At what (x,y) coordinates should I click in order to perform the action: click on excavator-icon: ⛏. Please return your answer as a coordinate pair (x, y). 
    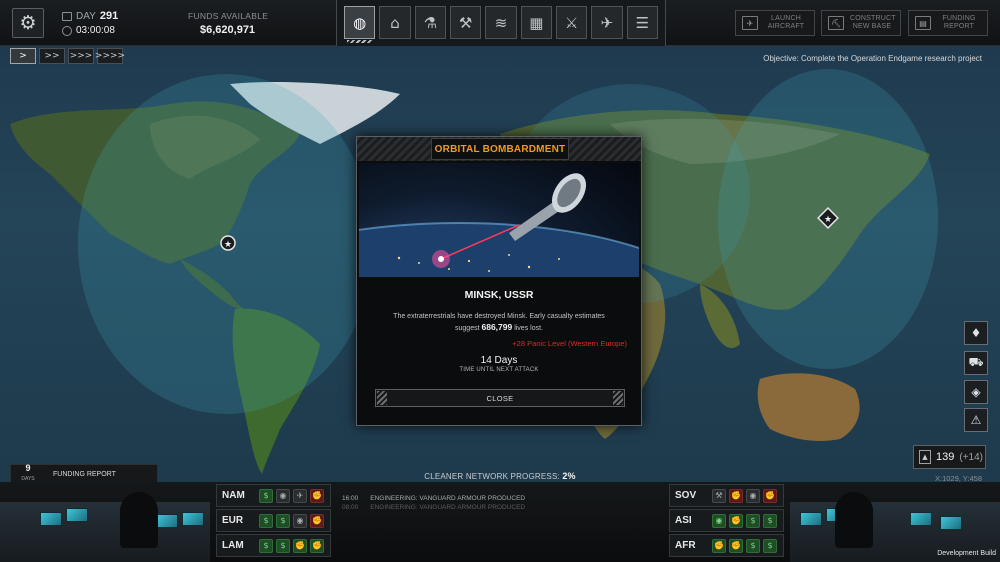
    Looking at the image, I should click on (836, 23).